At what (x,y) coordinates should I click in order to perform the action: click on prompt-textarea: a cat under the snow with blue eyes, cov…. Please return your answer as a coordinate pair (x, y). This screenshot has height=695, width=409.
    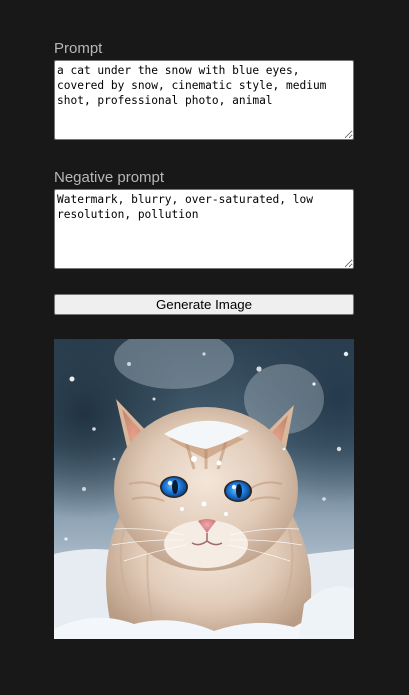
    Looking at the image, I should click on (204, 100).